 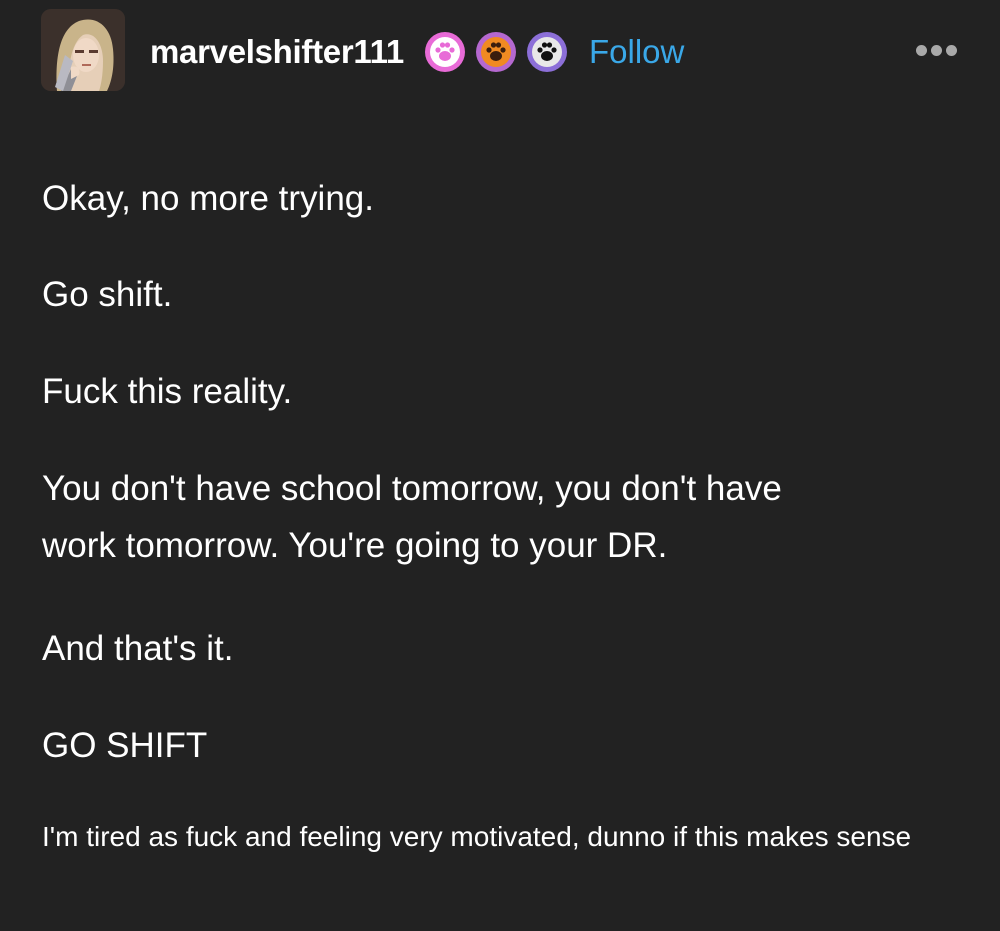 I want to click on post-paragraph: Okay, no more trying., so click(x=208, y=198).